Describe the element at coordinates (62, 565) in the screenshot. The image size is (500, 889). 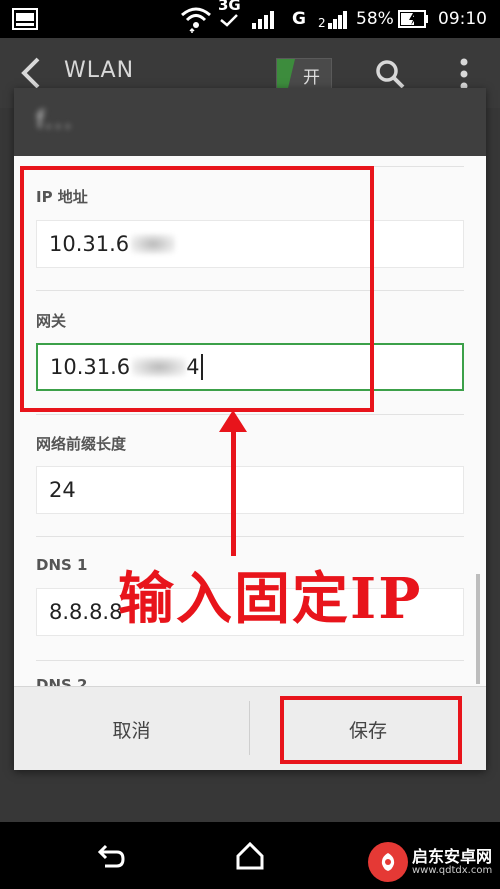
I see `dns1-label: DNS 1` at that location.